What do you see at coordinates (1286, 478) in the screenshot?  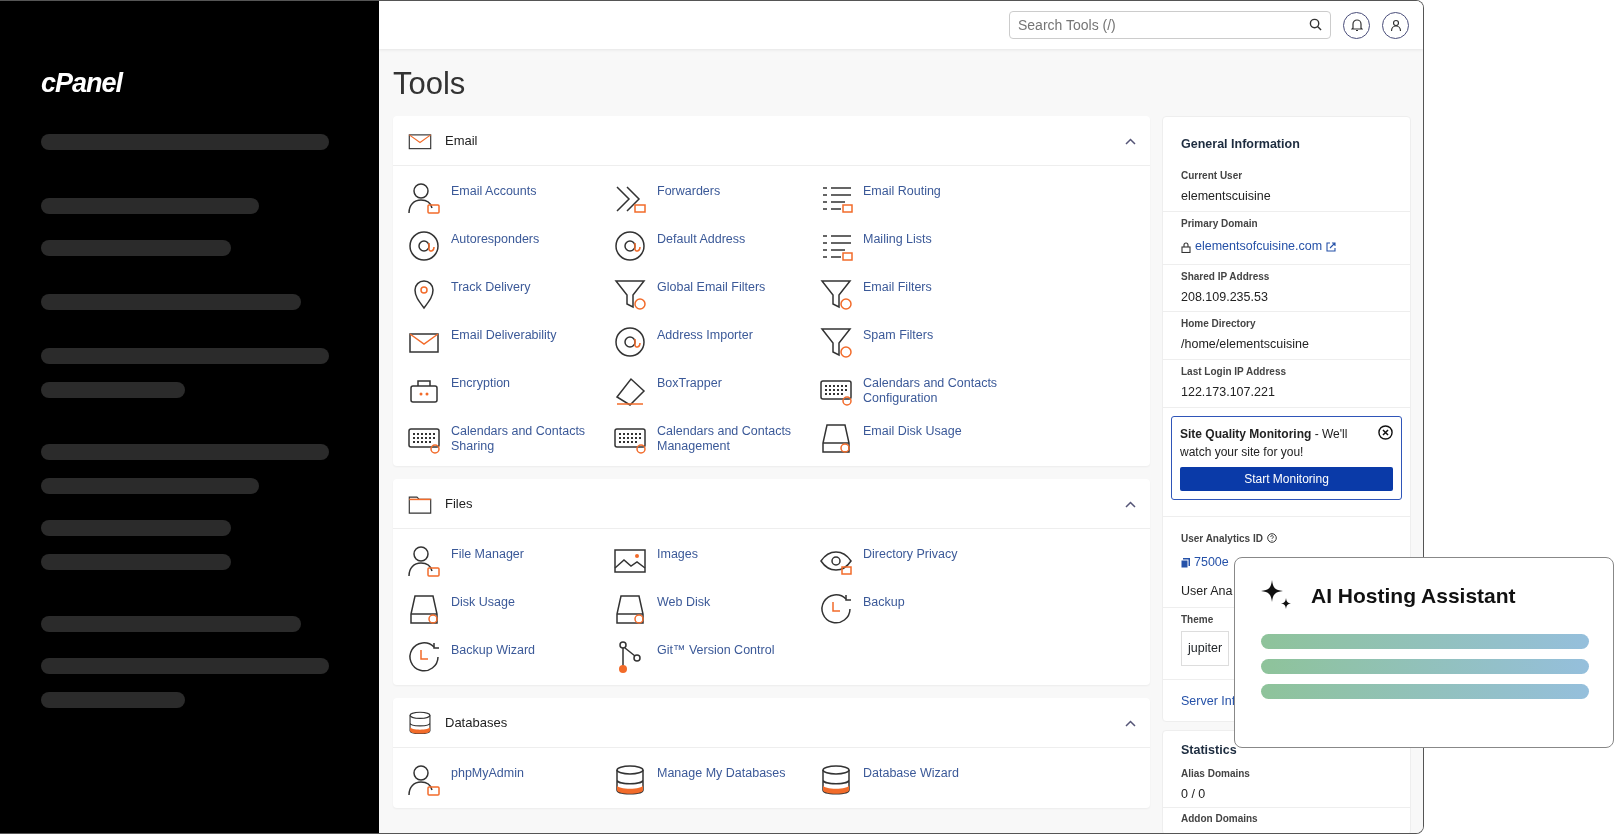 I see `start-monitoring-button: Start Monitoring` at bounding box center [1286, 478].